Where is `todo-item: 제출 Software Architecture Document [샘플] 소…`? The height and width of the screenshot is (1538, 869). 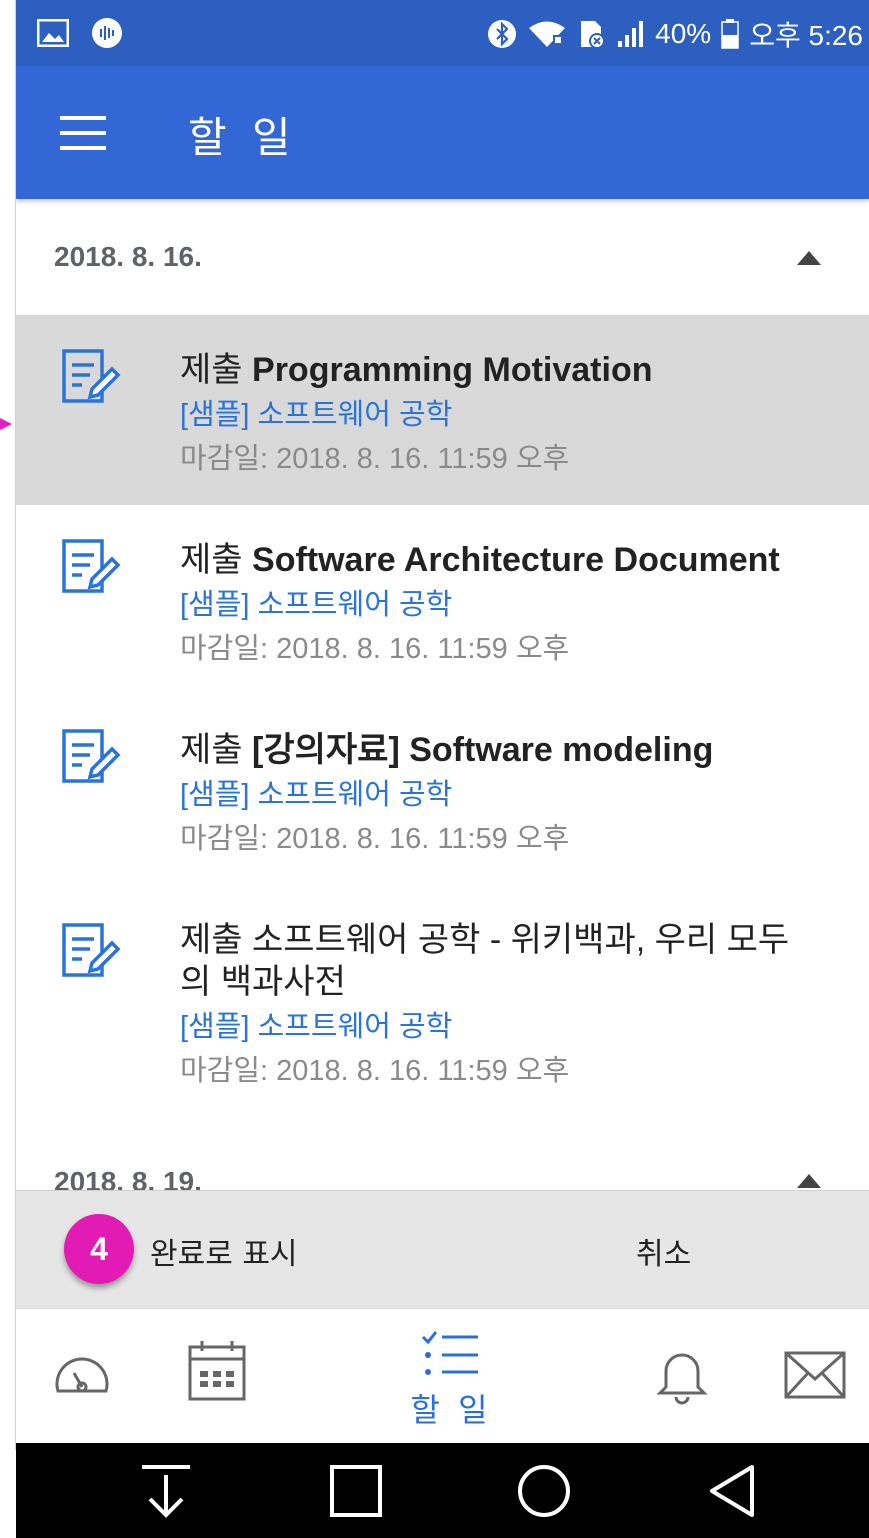
todo-item: 제출 Software Architecture Document [샘플] 소… is located at coordinates (442, 600).